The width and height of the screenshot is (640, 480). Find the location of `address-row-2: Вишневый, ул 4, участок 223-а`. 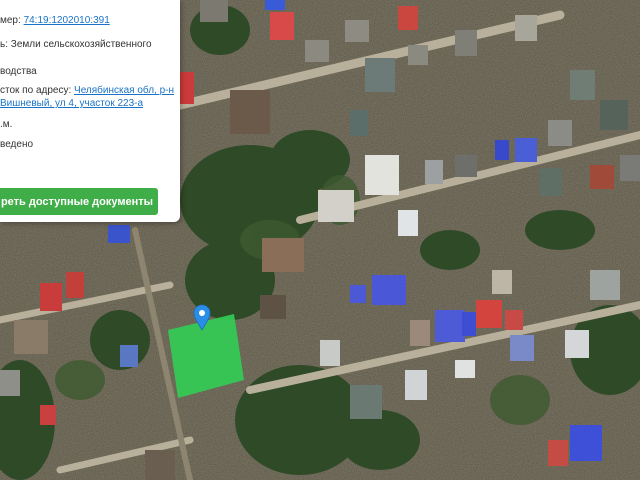

address-row-2: Вишневый, ул 4, участок 223-а is located at coordinates (71, 103).